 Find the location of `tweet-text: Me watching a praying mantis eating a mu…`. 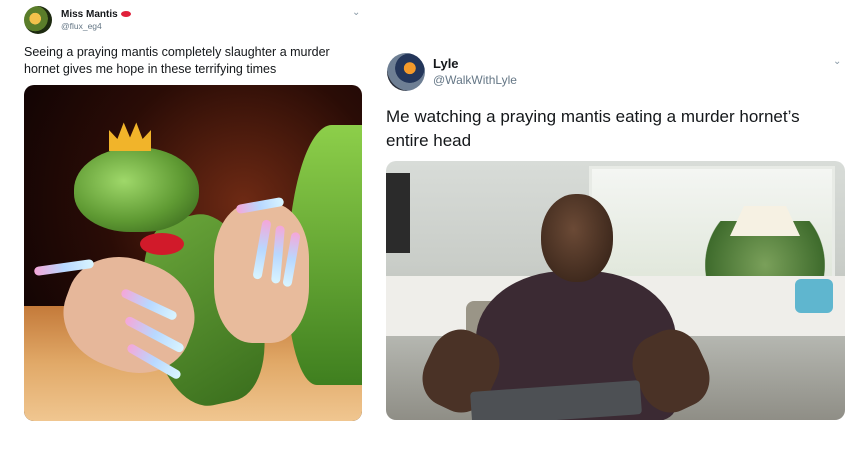

tweet-text: Me watching a praying mantis eating a mu… is located at coordinates (593, 128).